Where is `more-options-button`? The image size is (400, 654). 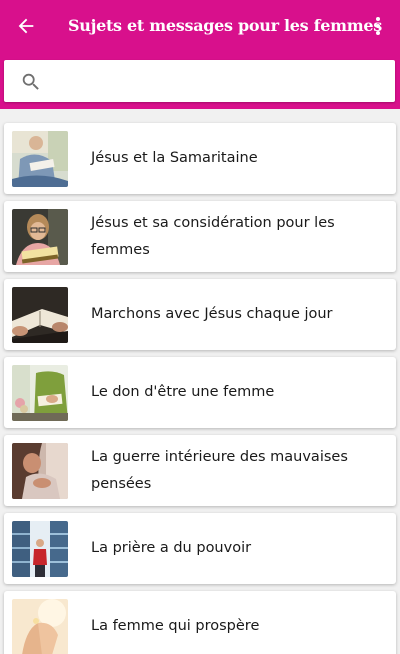 more-options-button is located at coordinates (378, 26).